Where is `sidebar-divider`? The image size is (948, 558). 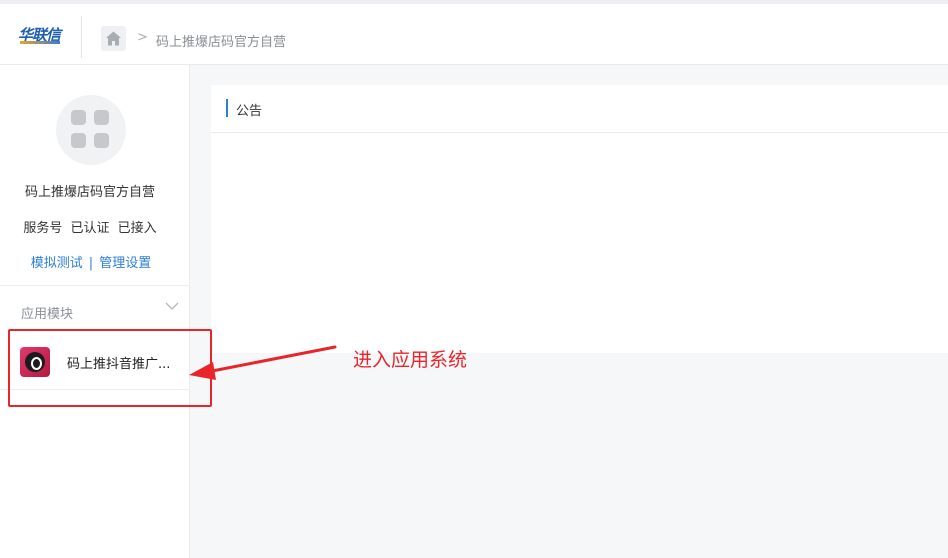
sidebar-divider is located at coordinates (94, 285).